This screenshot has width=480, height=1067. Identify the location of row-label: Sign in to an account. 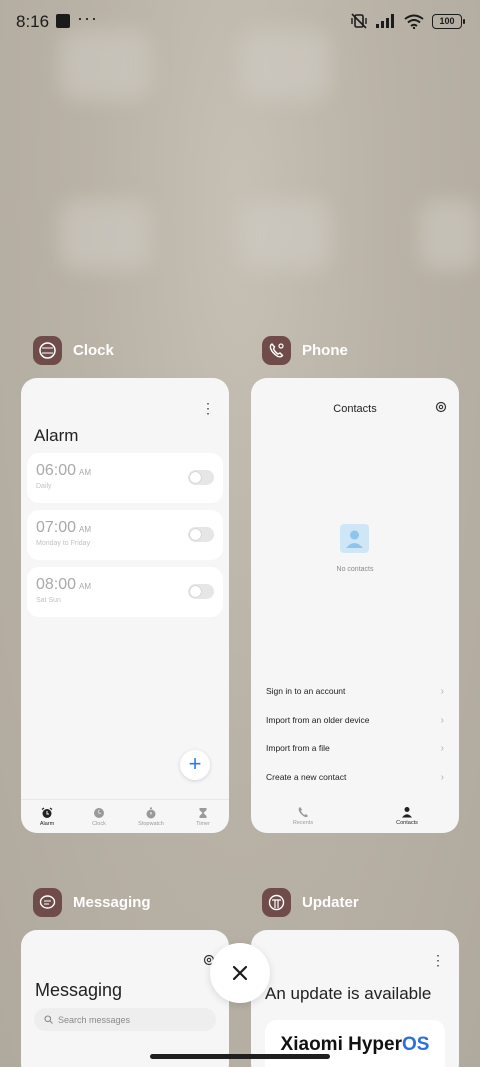
(306, 691).